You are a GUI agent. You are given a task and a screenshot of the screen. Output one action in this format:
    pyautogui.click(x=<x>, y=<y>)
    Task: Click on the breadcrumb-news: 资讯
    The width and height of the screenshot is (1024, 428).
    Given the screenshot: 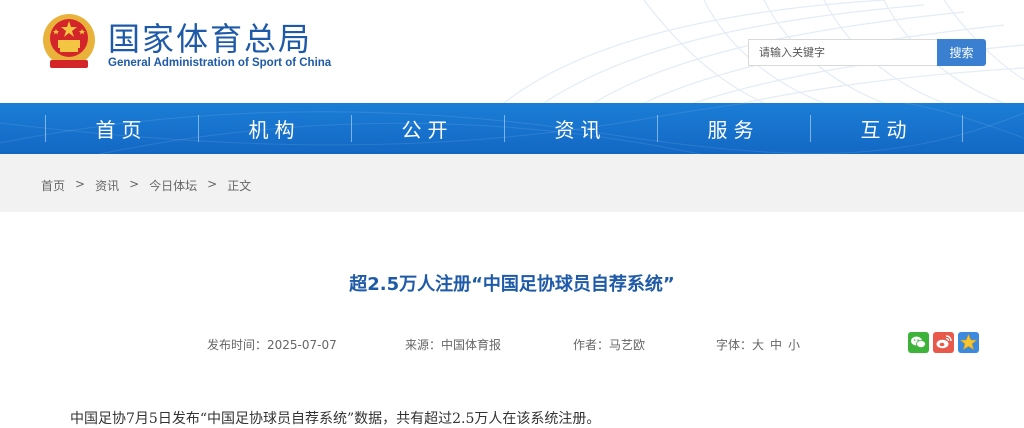 What is the action you would take?
    pyautogui.click(x=107, y=185)
    